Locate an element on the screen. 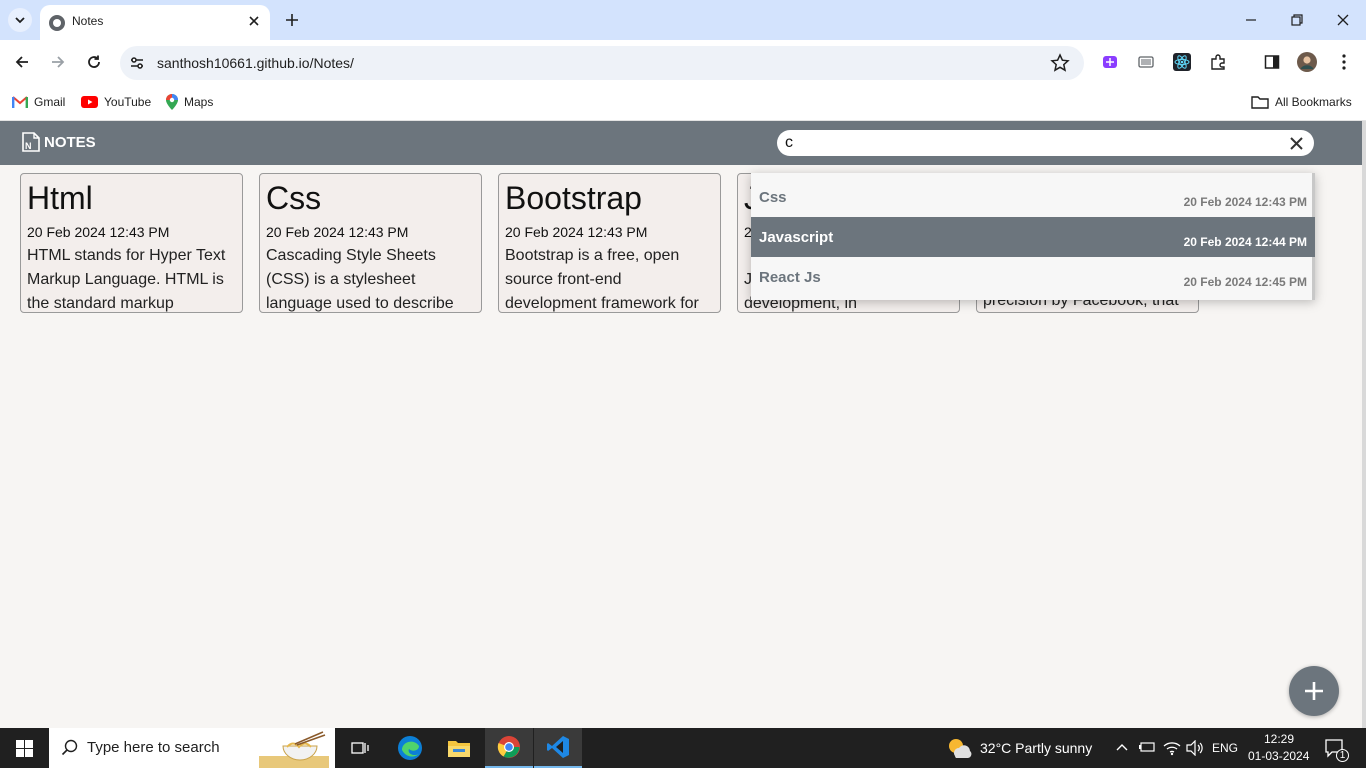  restore-button is located at coordinates (1297, 20).